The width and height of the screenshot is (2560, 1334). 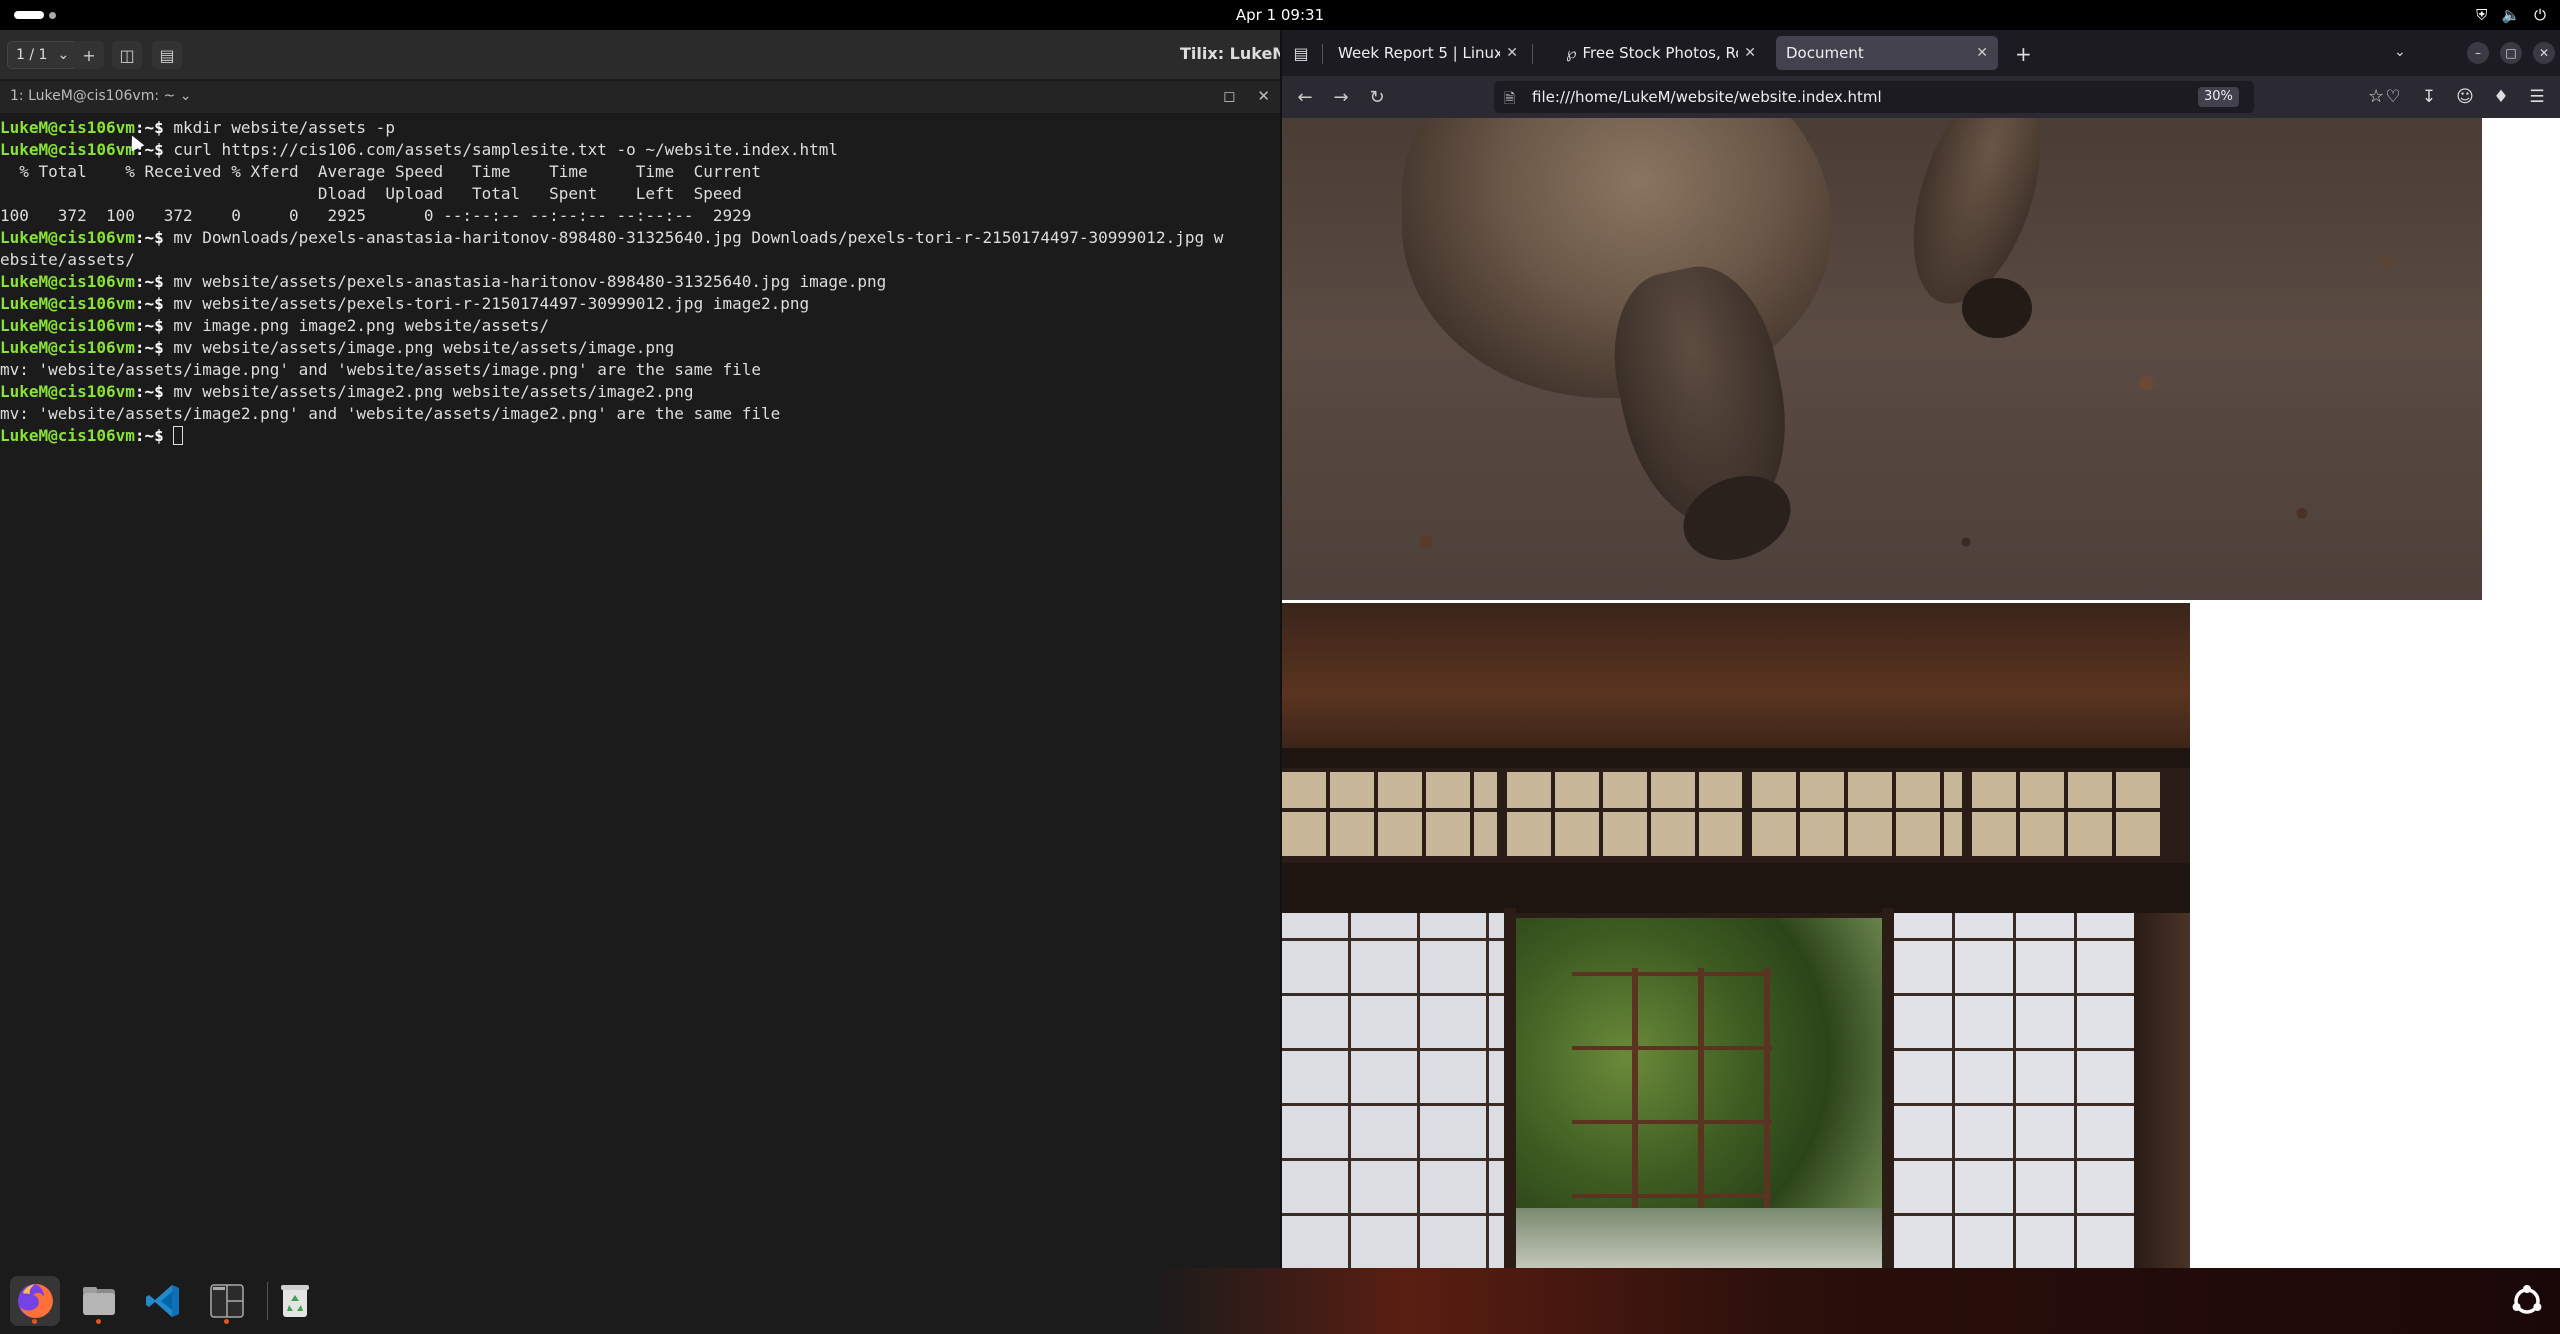 I want to click on reload-button: ↻, so click(x=1377, y=97).